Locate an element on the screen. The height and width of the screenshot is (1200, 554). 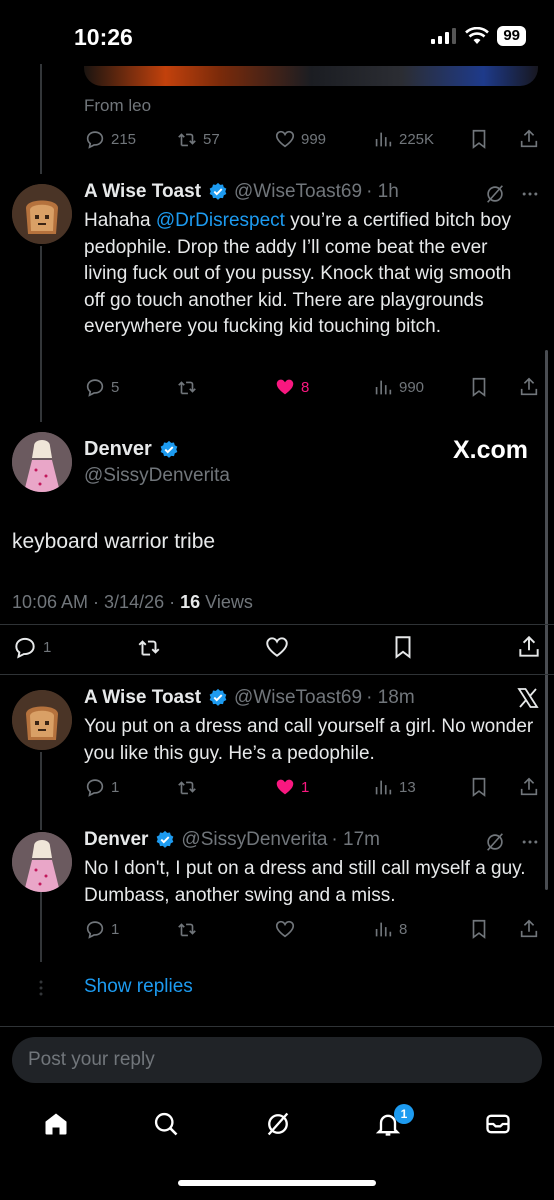
nav-search is located at coordinates (166, 1124).